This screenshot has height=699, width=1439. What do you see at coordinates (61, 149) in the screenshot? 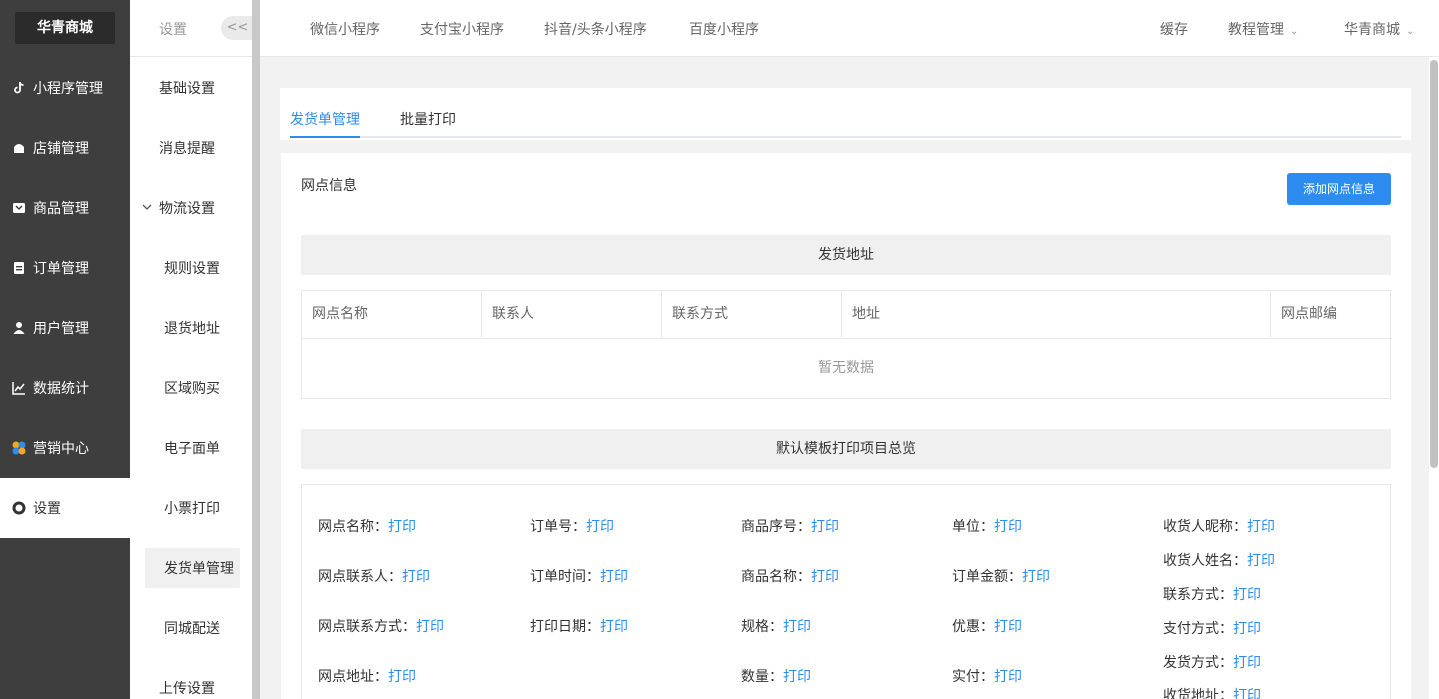
I see `sidebar-item-label: 店铺管理` at bounding box center [61, 149].